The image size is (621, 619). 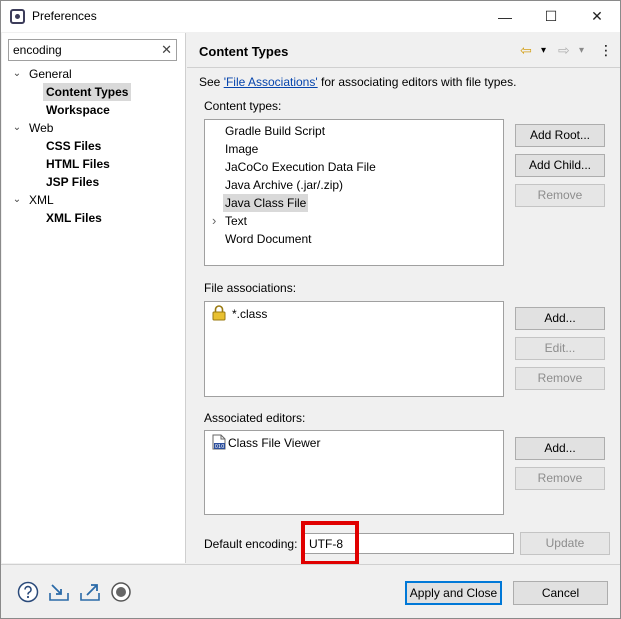 What do you see at coordinates (59, 592) in the screenshot?
I see `import-icon` at bounding box center [59, 592].